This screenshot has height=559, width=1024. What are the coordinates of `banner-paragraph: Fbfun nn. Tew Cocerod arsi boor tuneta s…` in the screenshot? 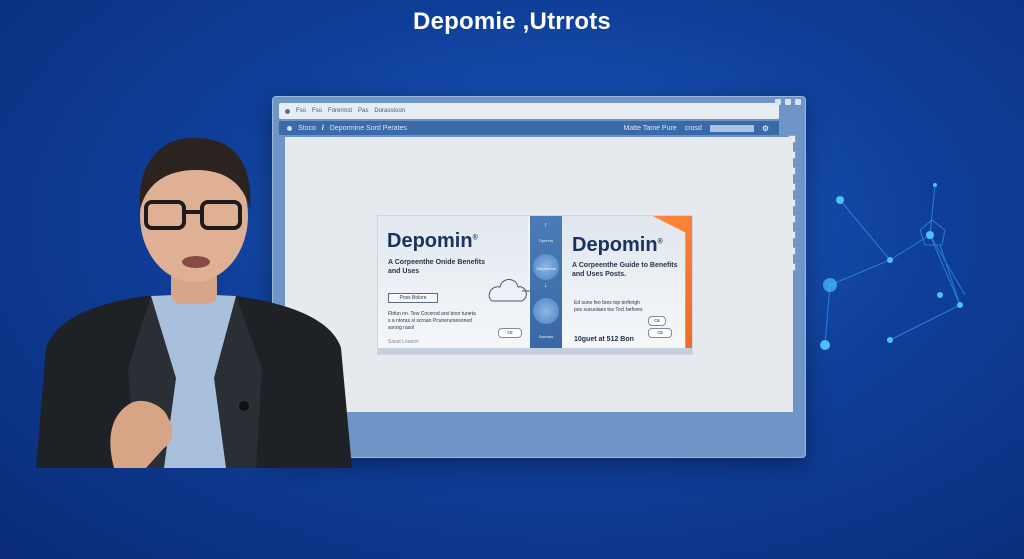 It's located at (432, 321).